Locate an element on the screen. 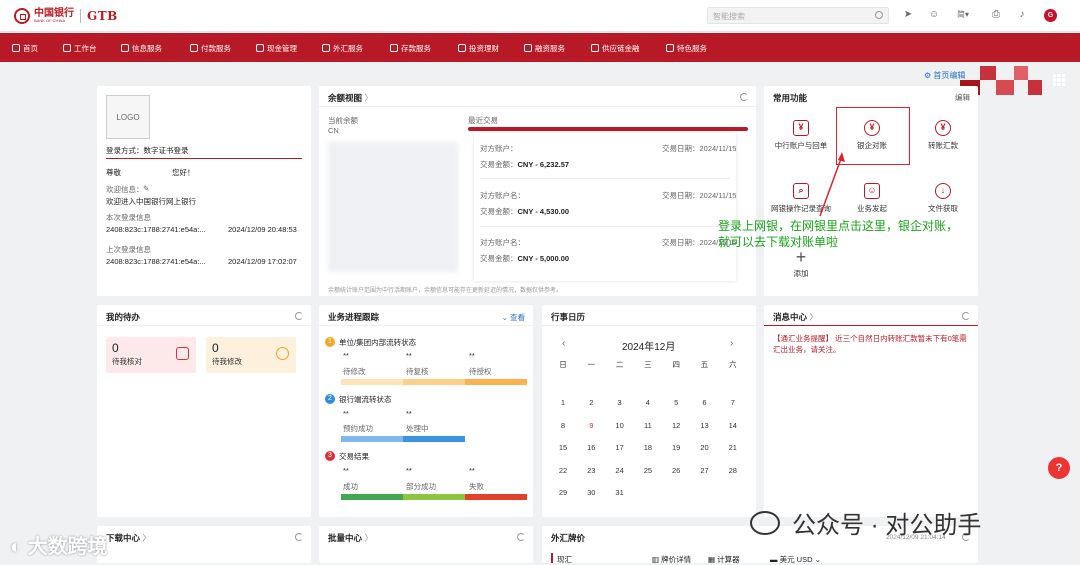 The image size is (1080, 565). send-icon: ➤ is located at coordinates (908, 15).